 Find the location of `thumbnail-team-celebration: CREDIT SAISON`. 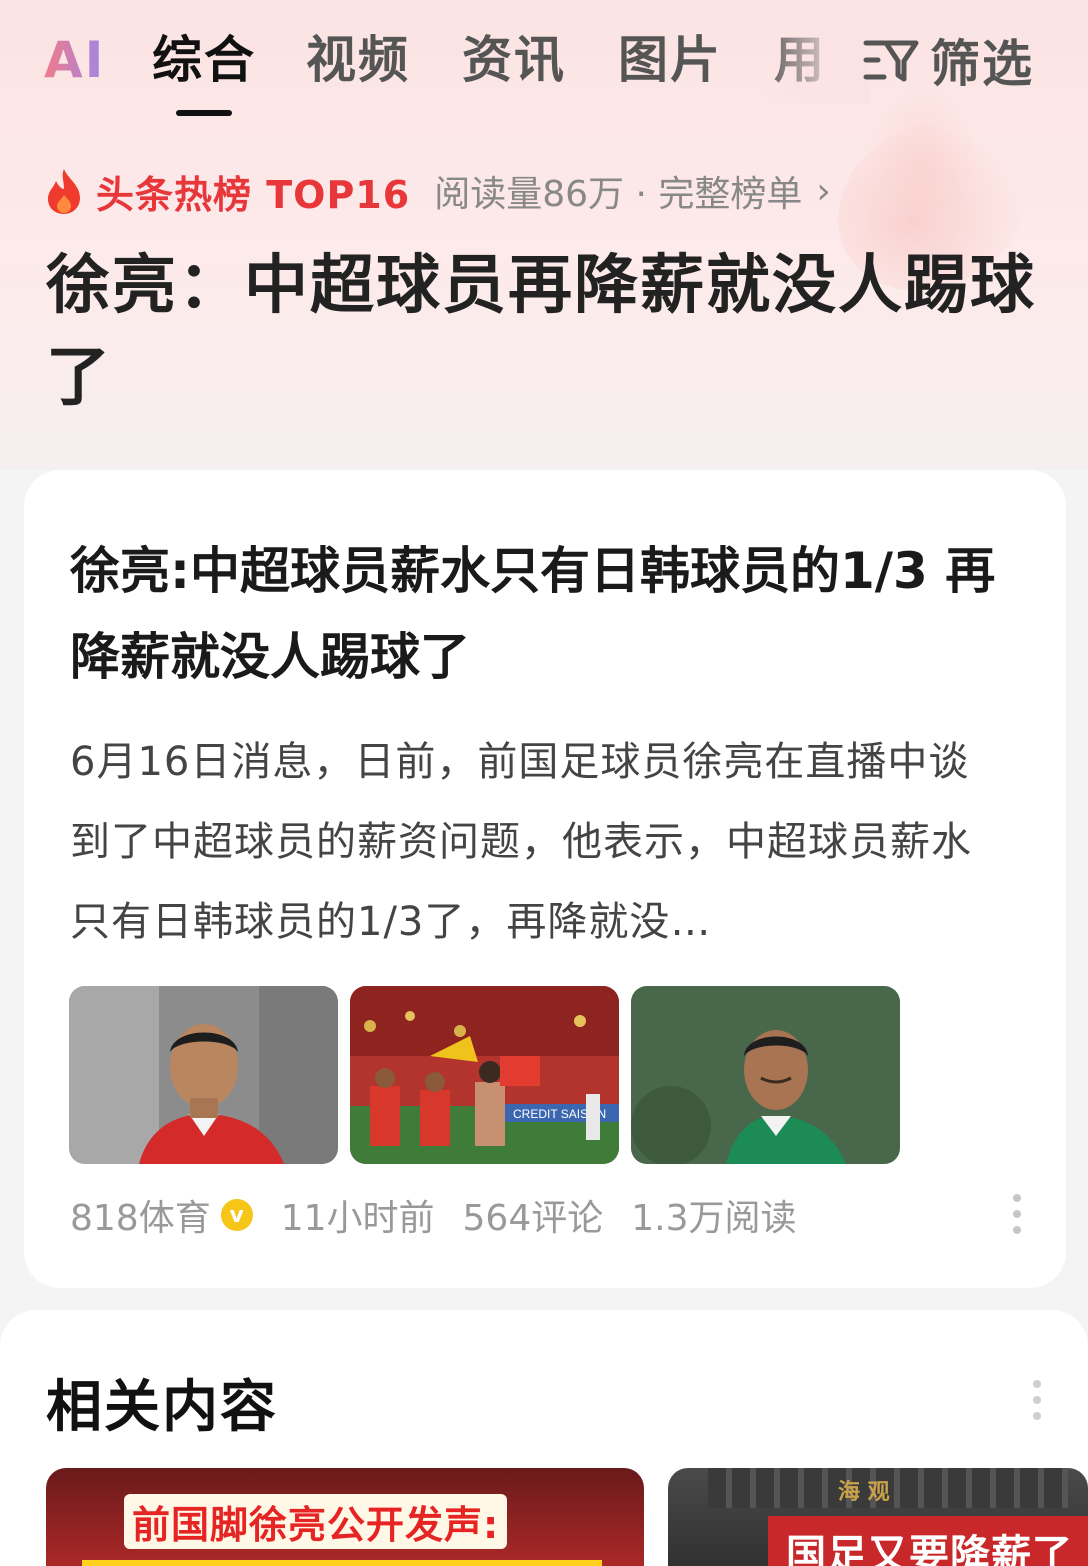

thumbnail-team-celebration: CREDIT SAISON is located at coordinates (484, 1075).